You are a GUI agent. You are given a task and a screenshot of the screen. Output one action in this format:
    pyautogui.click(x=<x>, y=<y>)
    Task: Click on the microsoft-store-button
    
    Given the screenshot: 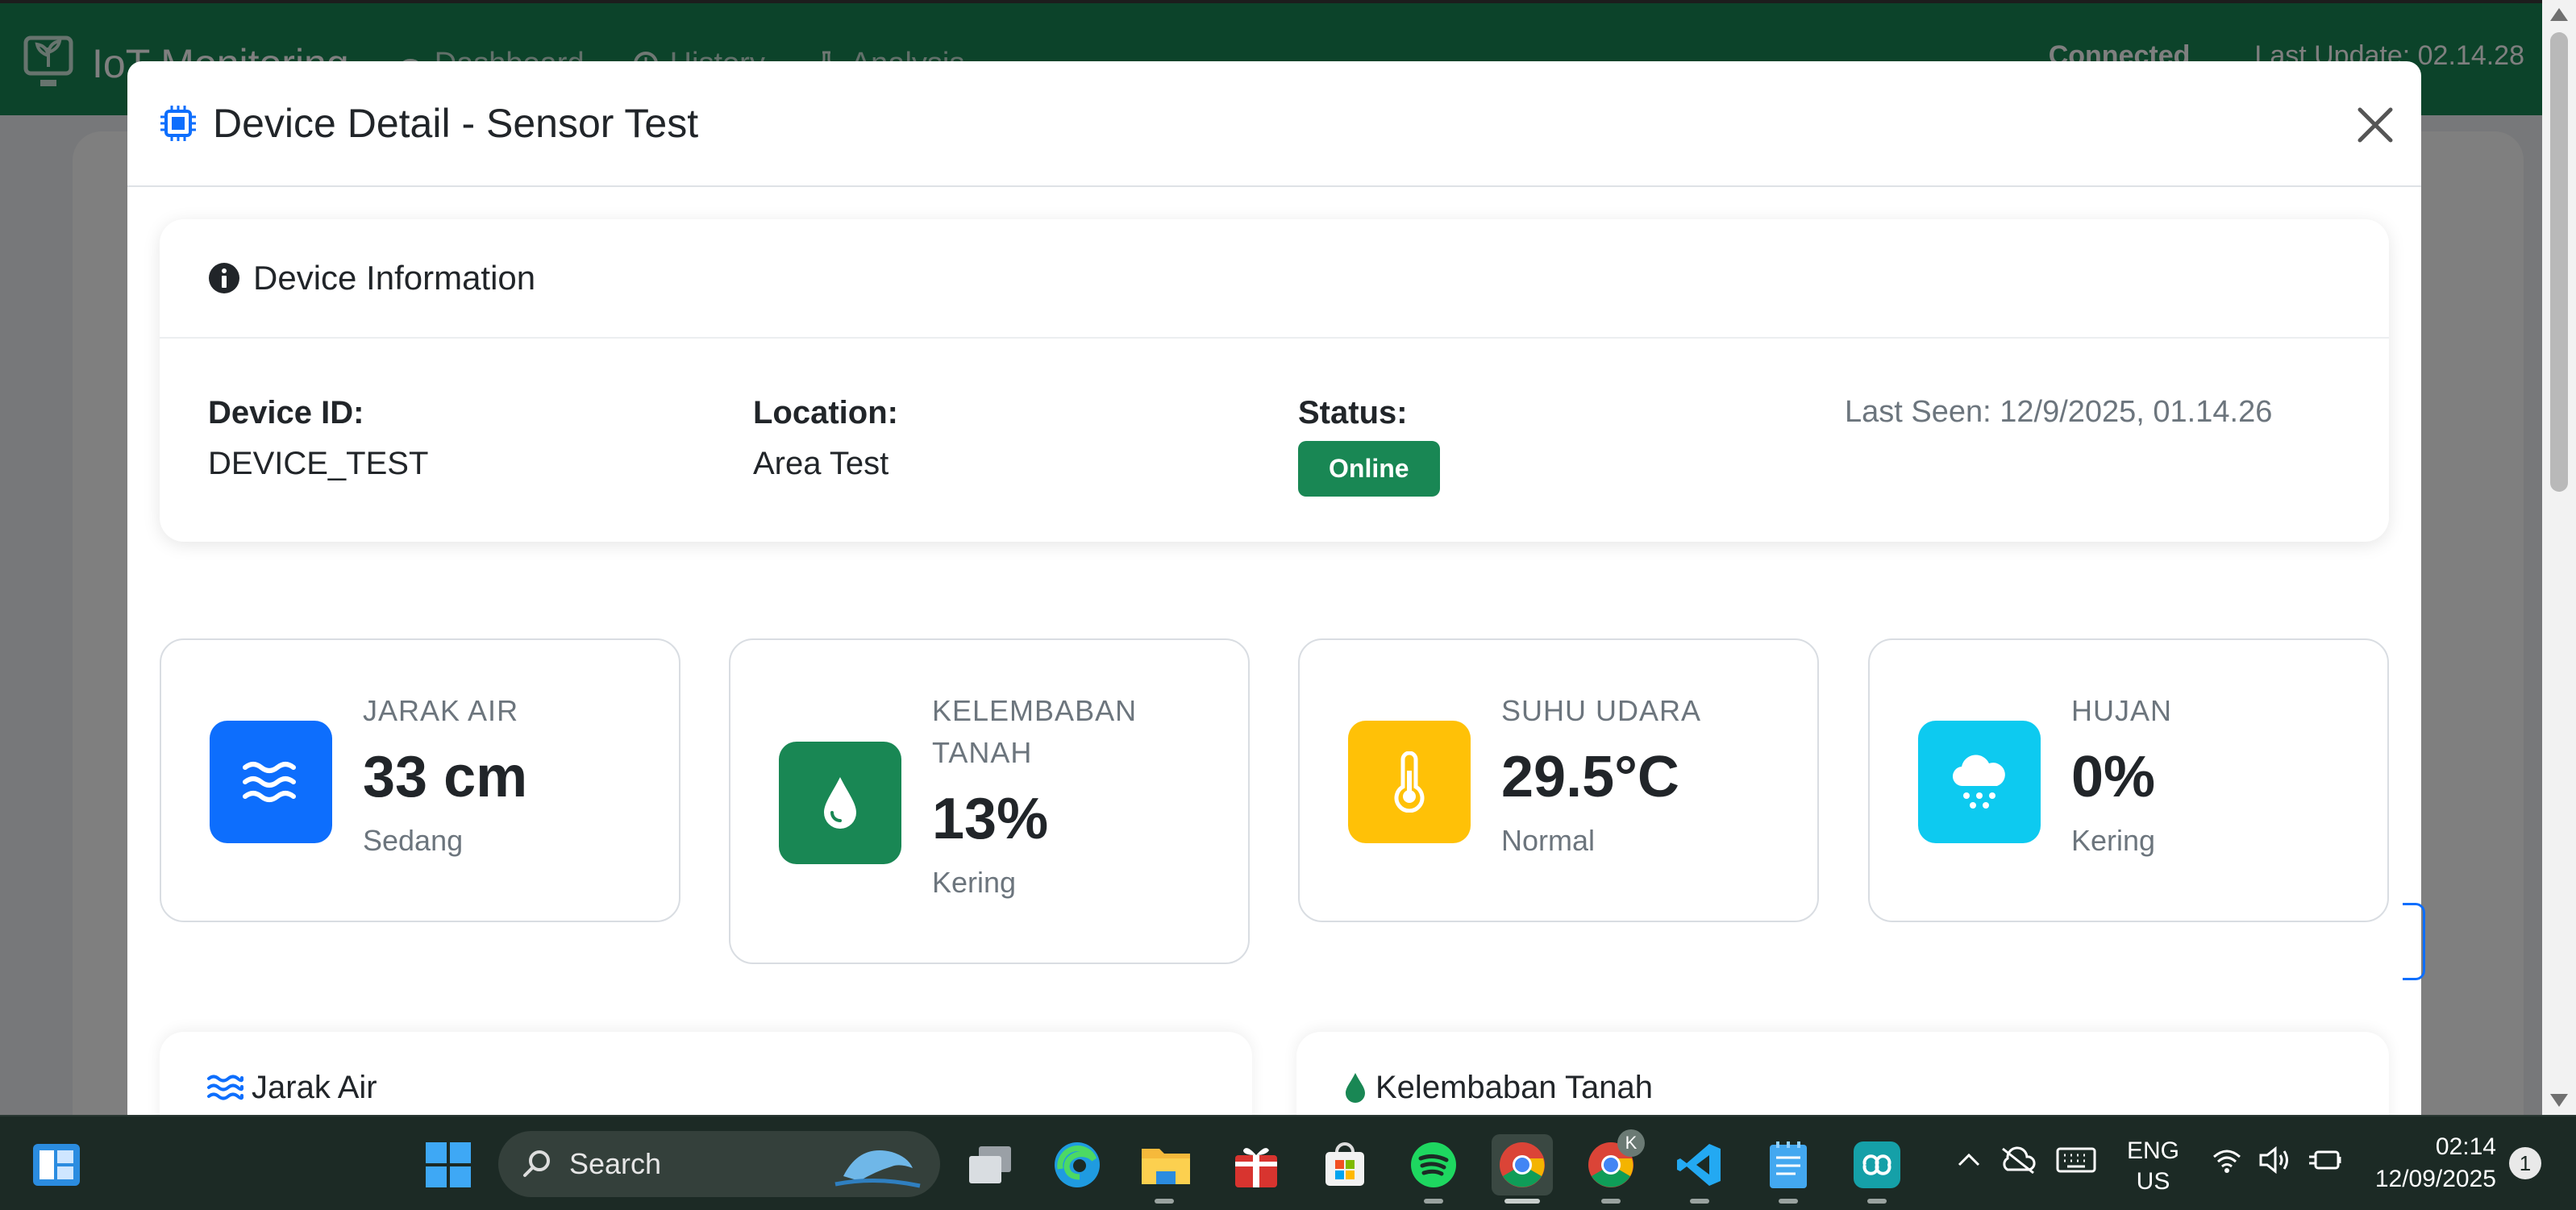 What is the action you would take?
    pyautogui.click(x=1345, y=1164)
    